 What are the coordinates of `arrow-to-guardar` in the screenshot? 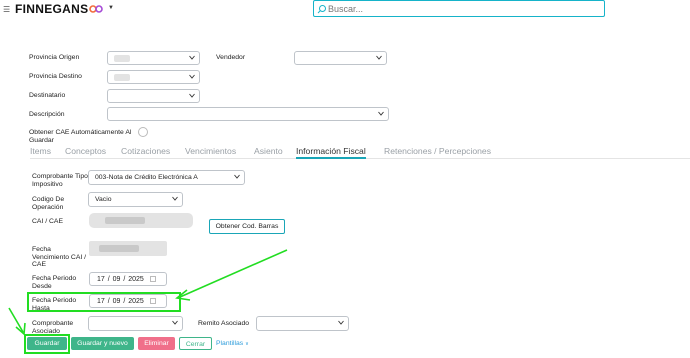 It's located at (17, 321).